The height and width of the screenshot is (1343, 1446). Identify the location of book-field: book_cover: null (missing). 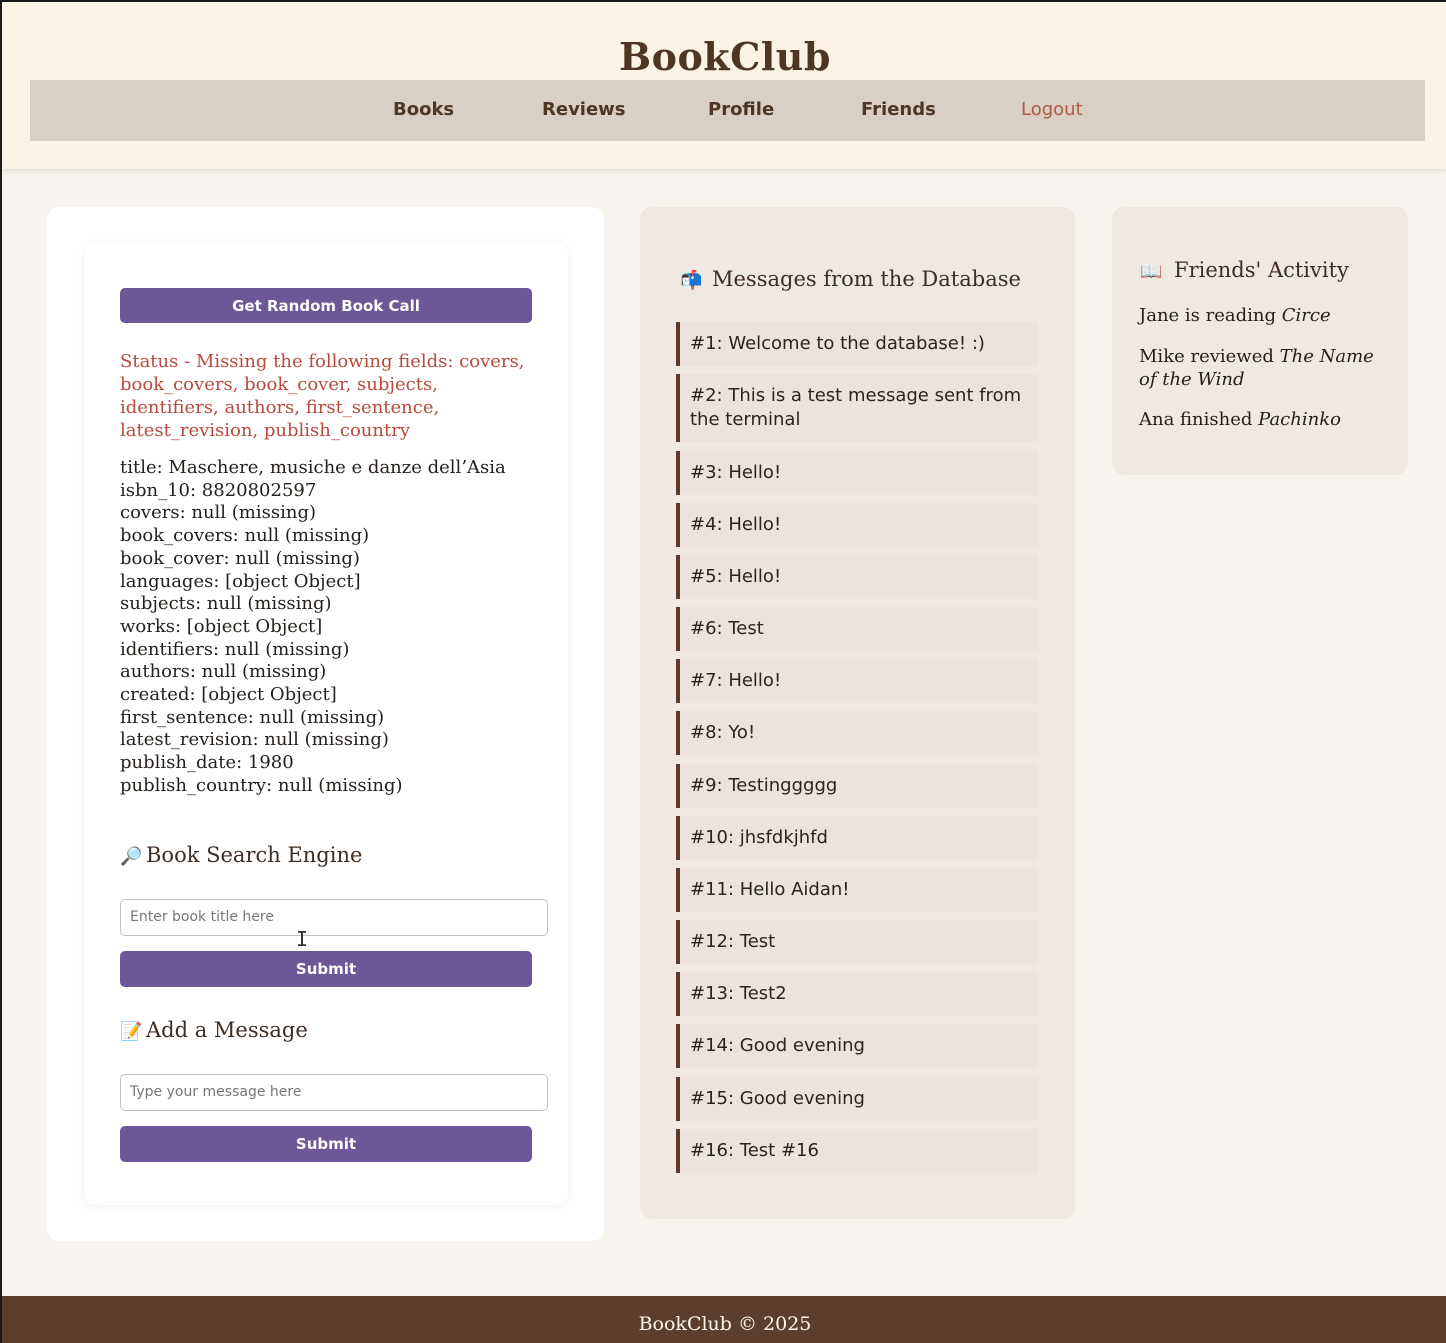
(240, 558).